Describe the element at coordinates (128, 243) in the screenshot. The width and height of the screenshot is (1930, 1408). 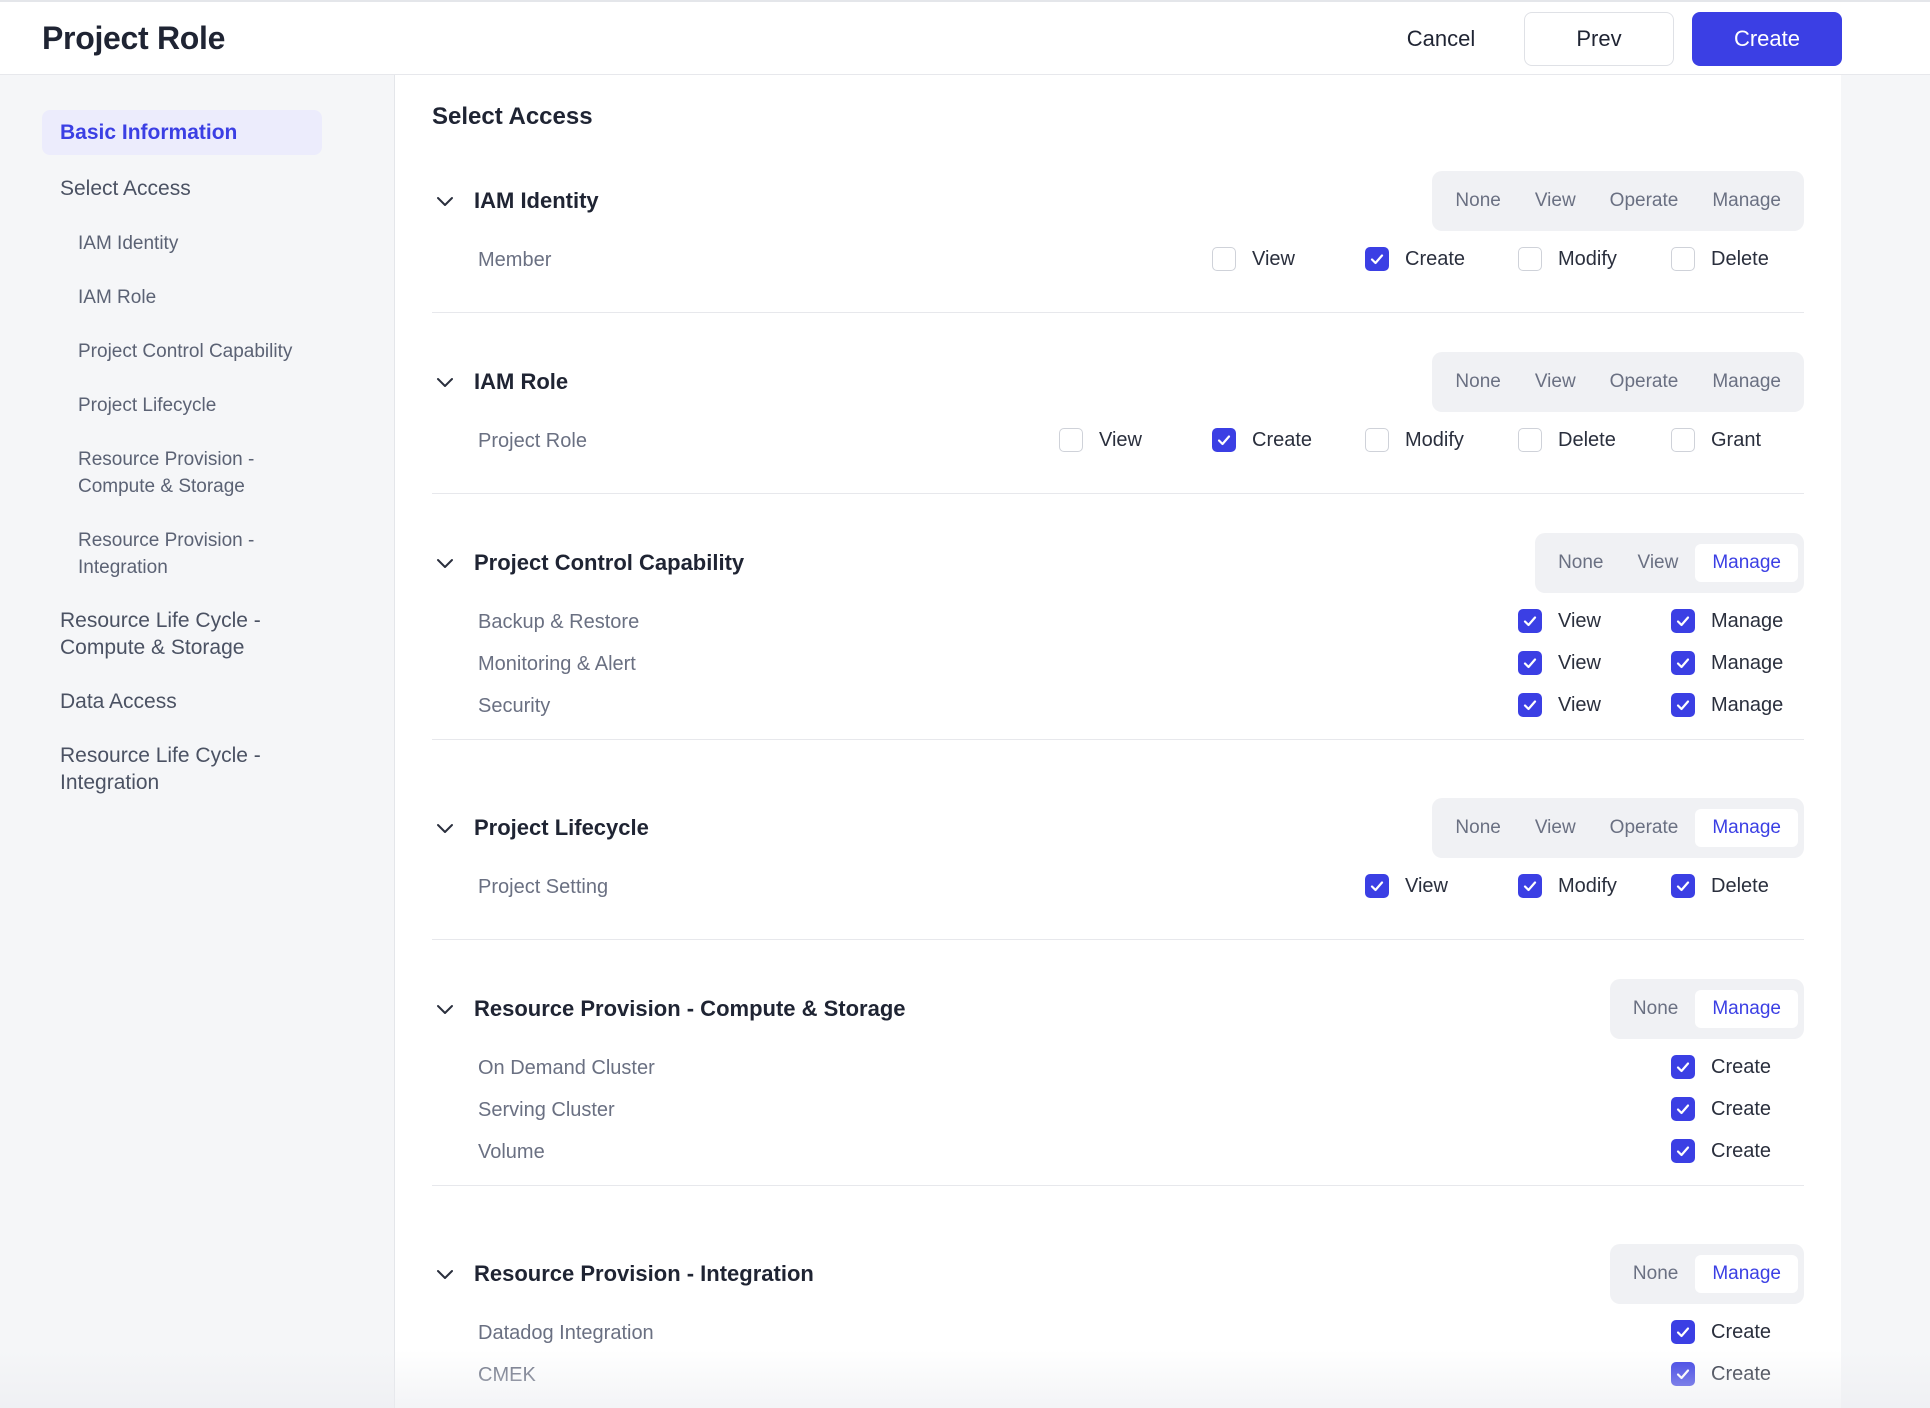
I see `sidebar-item-iam-identity: IAM Identity` at that location.